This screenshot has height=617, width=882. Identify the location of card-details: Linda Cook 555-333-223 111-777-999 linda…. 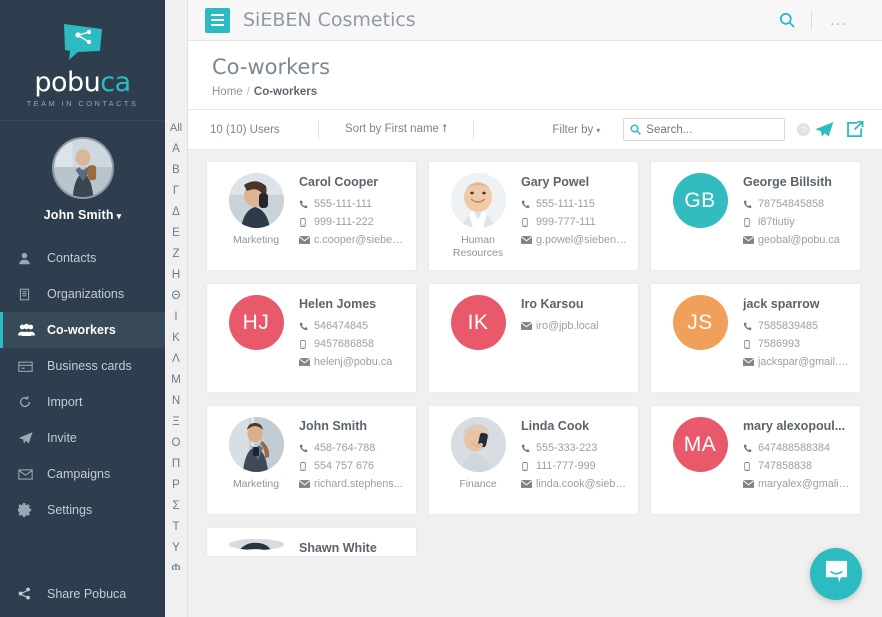
(571, 465).